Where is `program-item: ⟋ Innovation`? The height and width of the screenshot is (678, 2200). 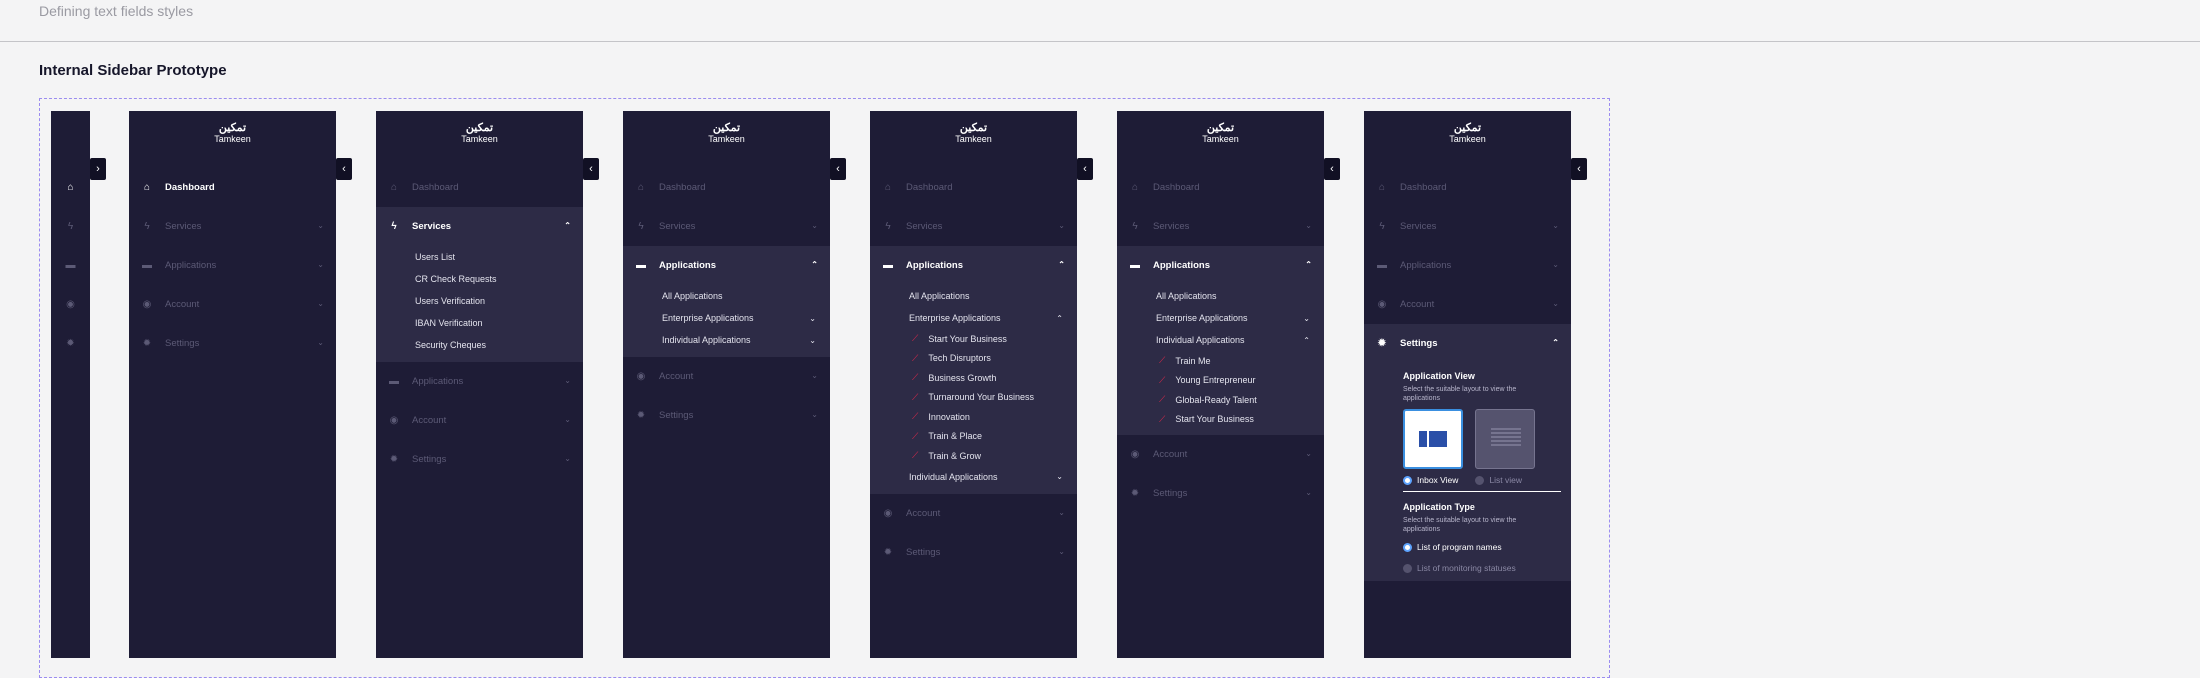 program-item: ⟋ Innovation is located at coordinates (973, 417).